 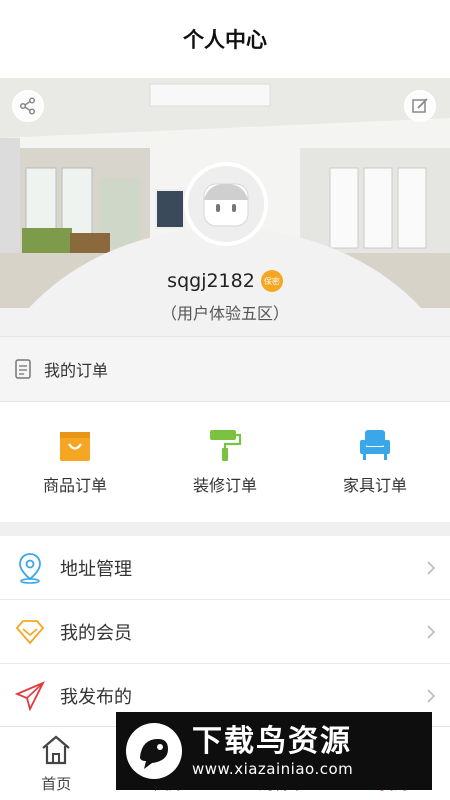 What do you see at coordinates (211, 281) in the screenshot?
I see `username: sqgj2182` at bounding box center [211, 281].